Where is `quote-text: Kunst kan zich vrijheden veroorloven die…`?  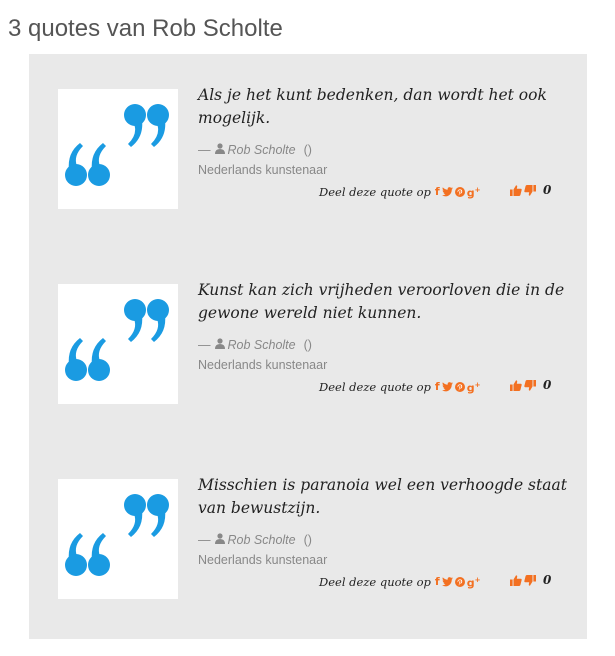 quote-text: Kunst kan zich vrijheden veroorloven die… is located at coordinates (383, 302).